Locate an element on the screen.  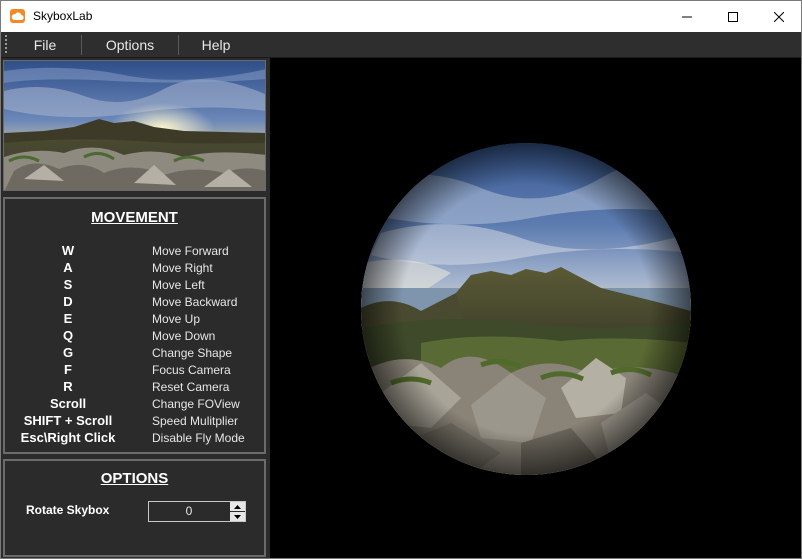
rotate-skybox-label: Rotate Skybox is located at coordinates (68, 510).